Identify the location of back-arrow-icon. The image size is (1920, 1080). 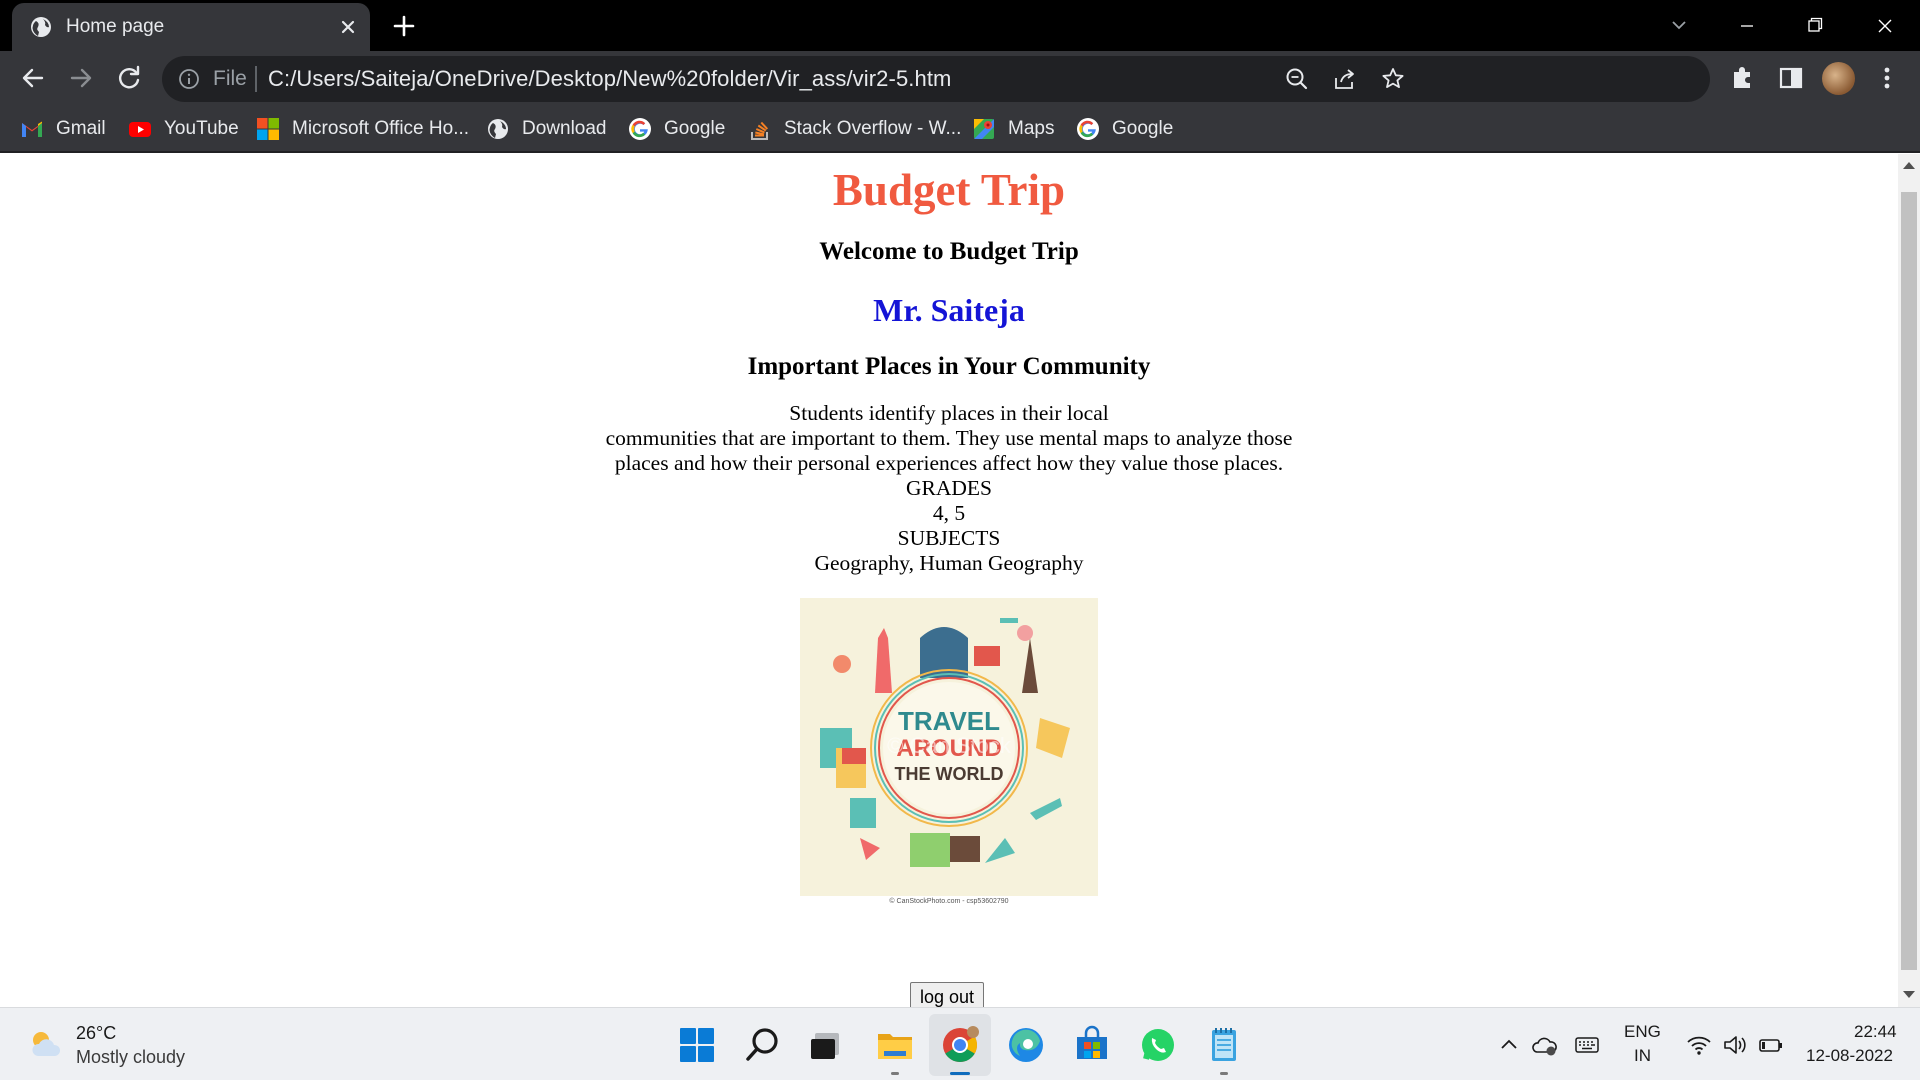
(33, 78).